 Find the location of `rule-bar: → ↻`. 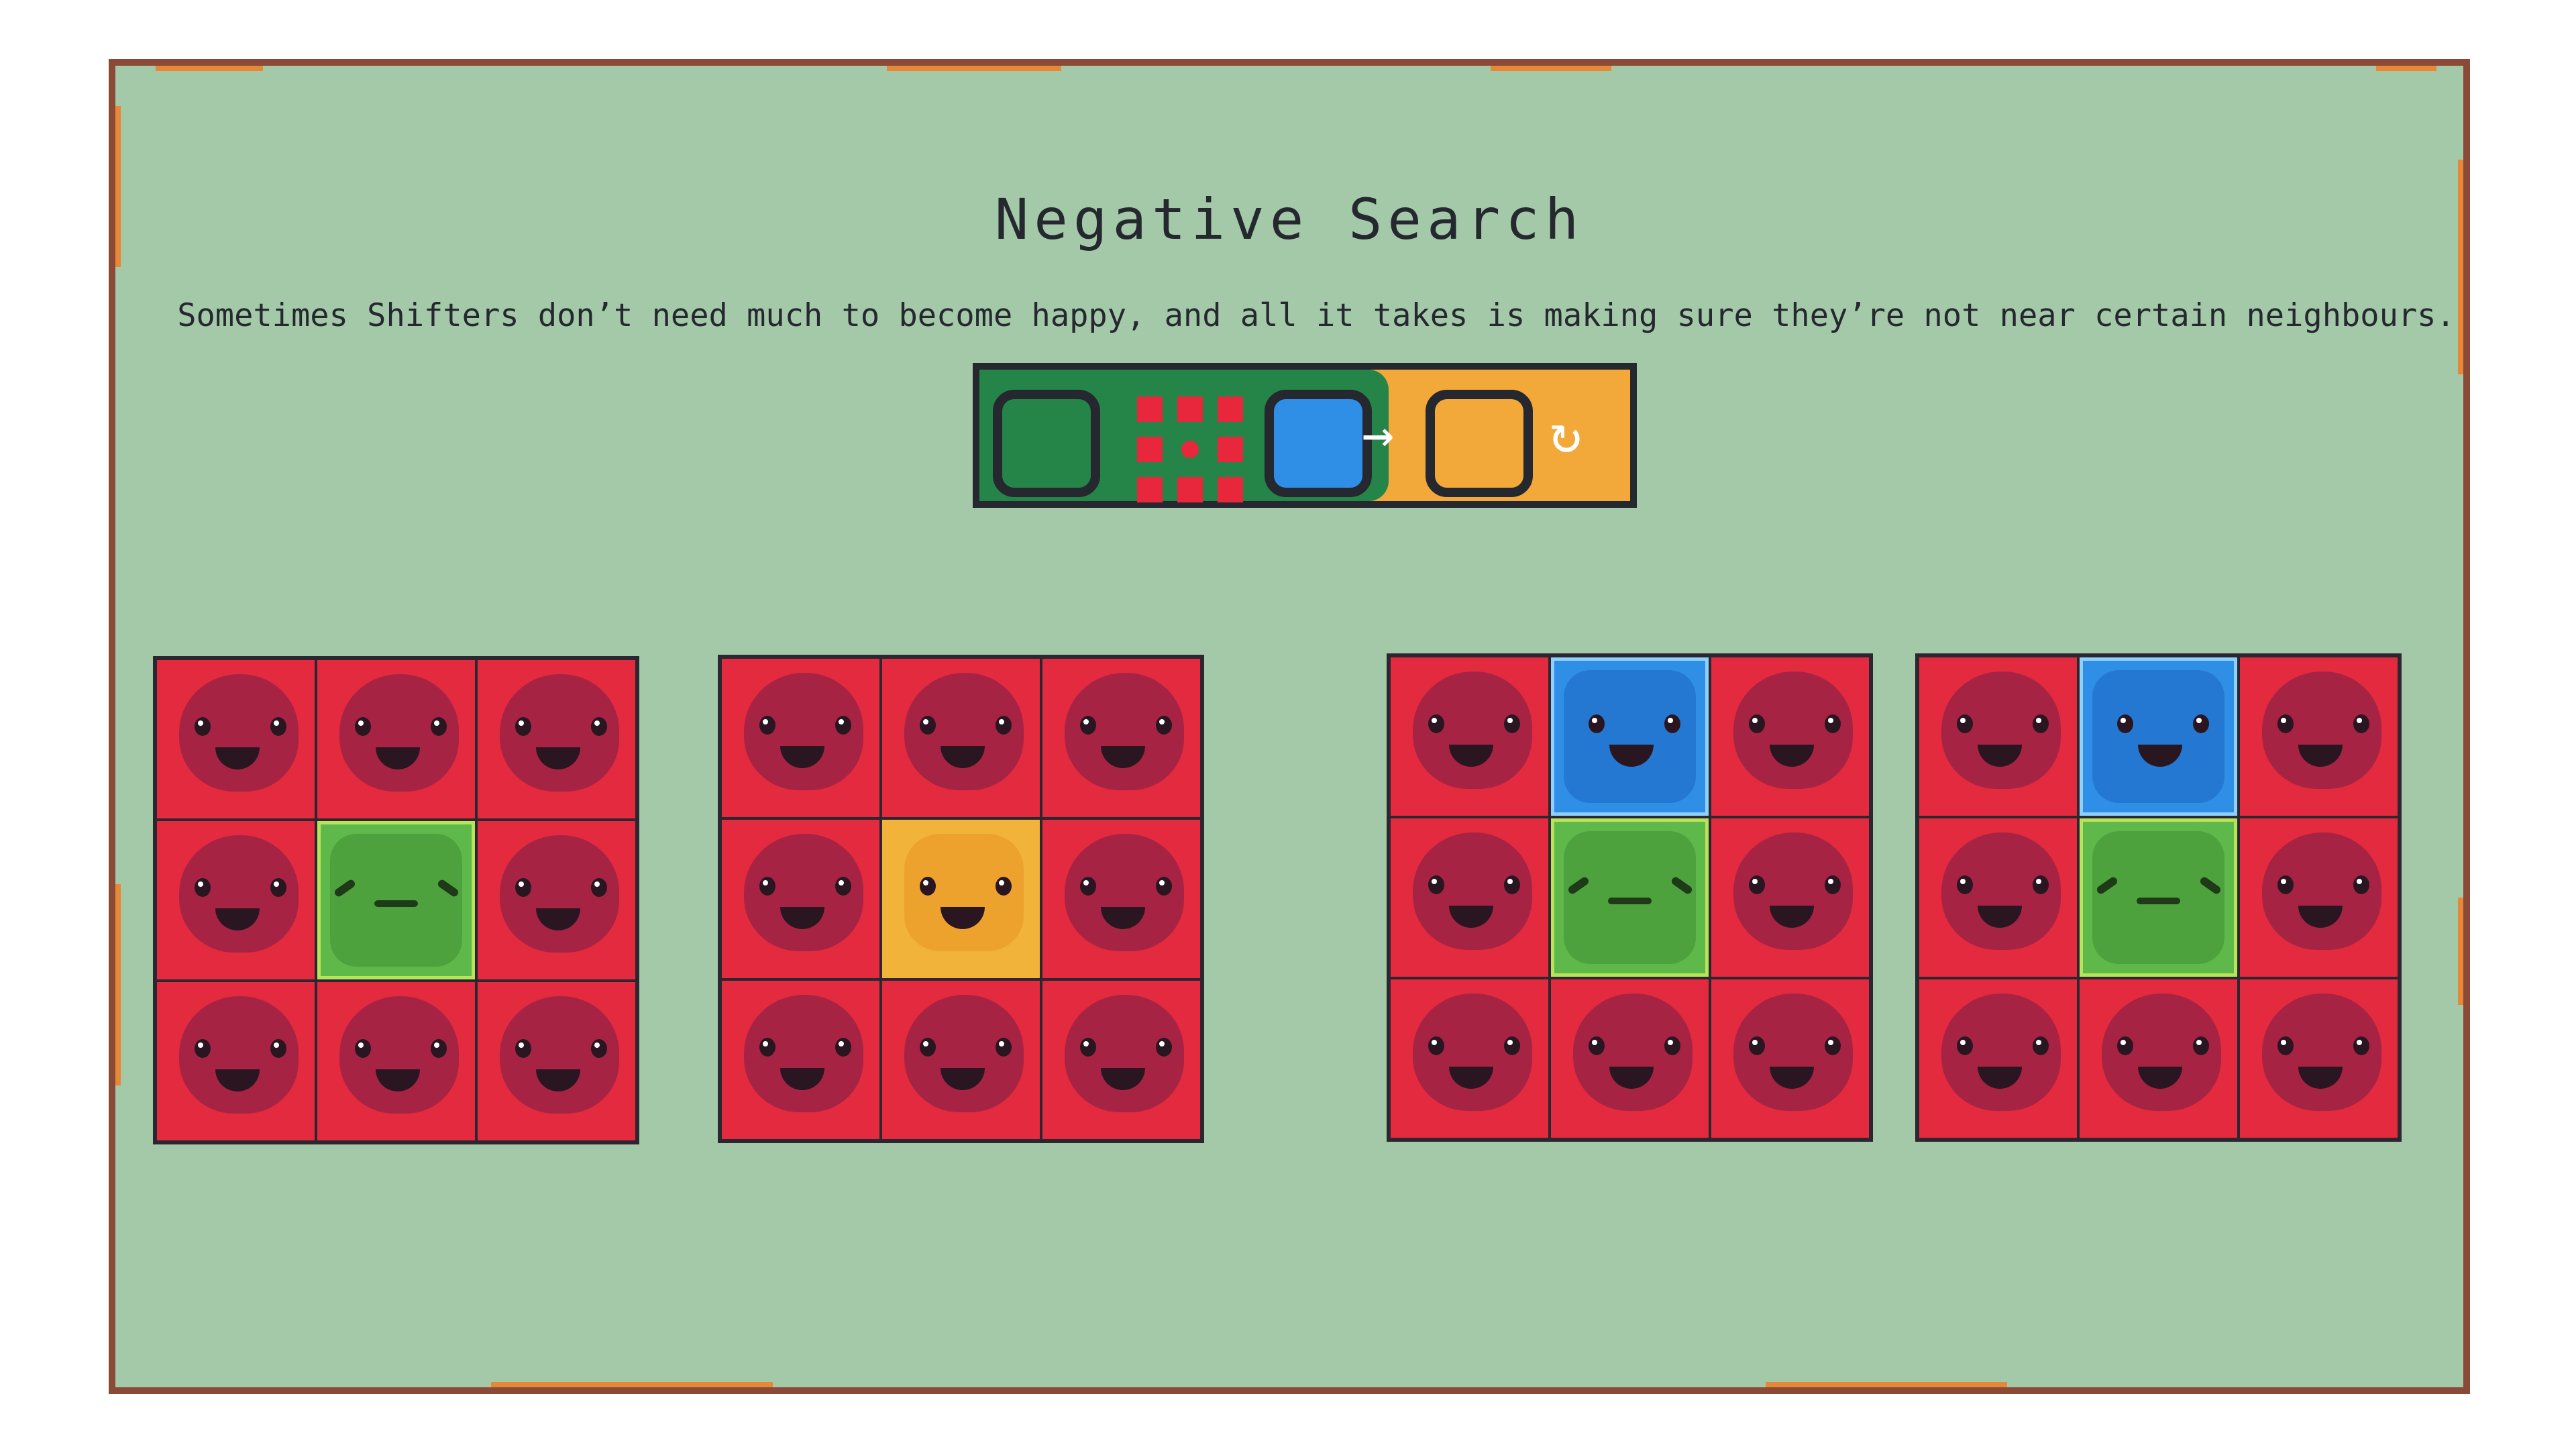

rule-bar: → ↻ is located at coordinates (1305, 435).